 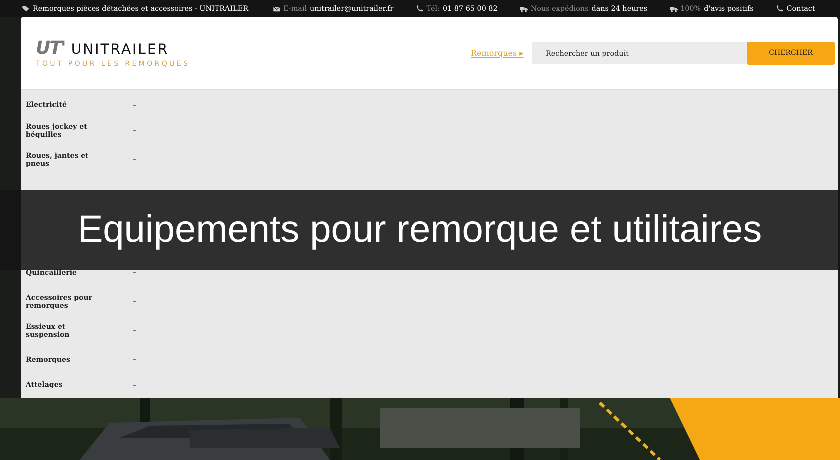 What do you see at coordinates (26, 8) in the screenshot?
I see `tag-icon` at bounding box center [26, 8].